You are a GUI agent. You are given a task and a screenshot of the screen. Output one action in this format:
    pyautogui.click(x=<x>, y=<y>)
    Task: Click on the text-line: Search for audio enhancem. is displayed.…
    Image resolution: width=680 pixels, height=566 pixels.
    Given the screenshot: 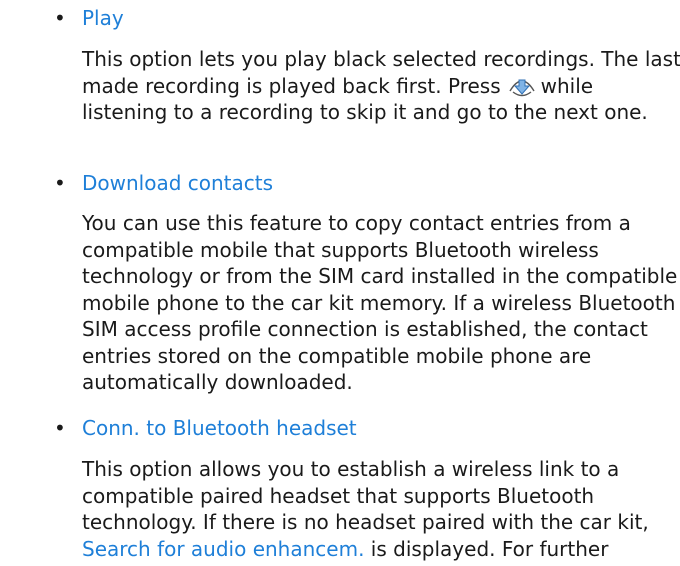 What is the action you would take?
    pyautogui.click(x=377, y=549)
    